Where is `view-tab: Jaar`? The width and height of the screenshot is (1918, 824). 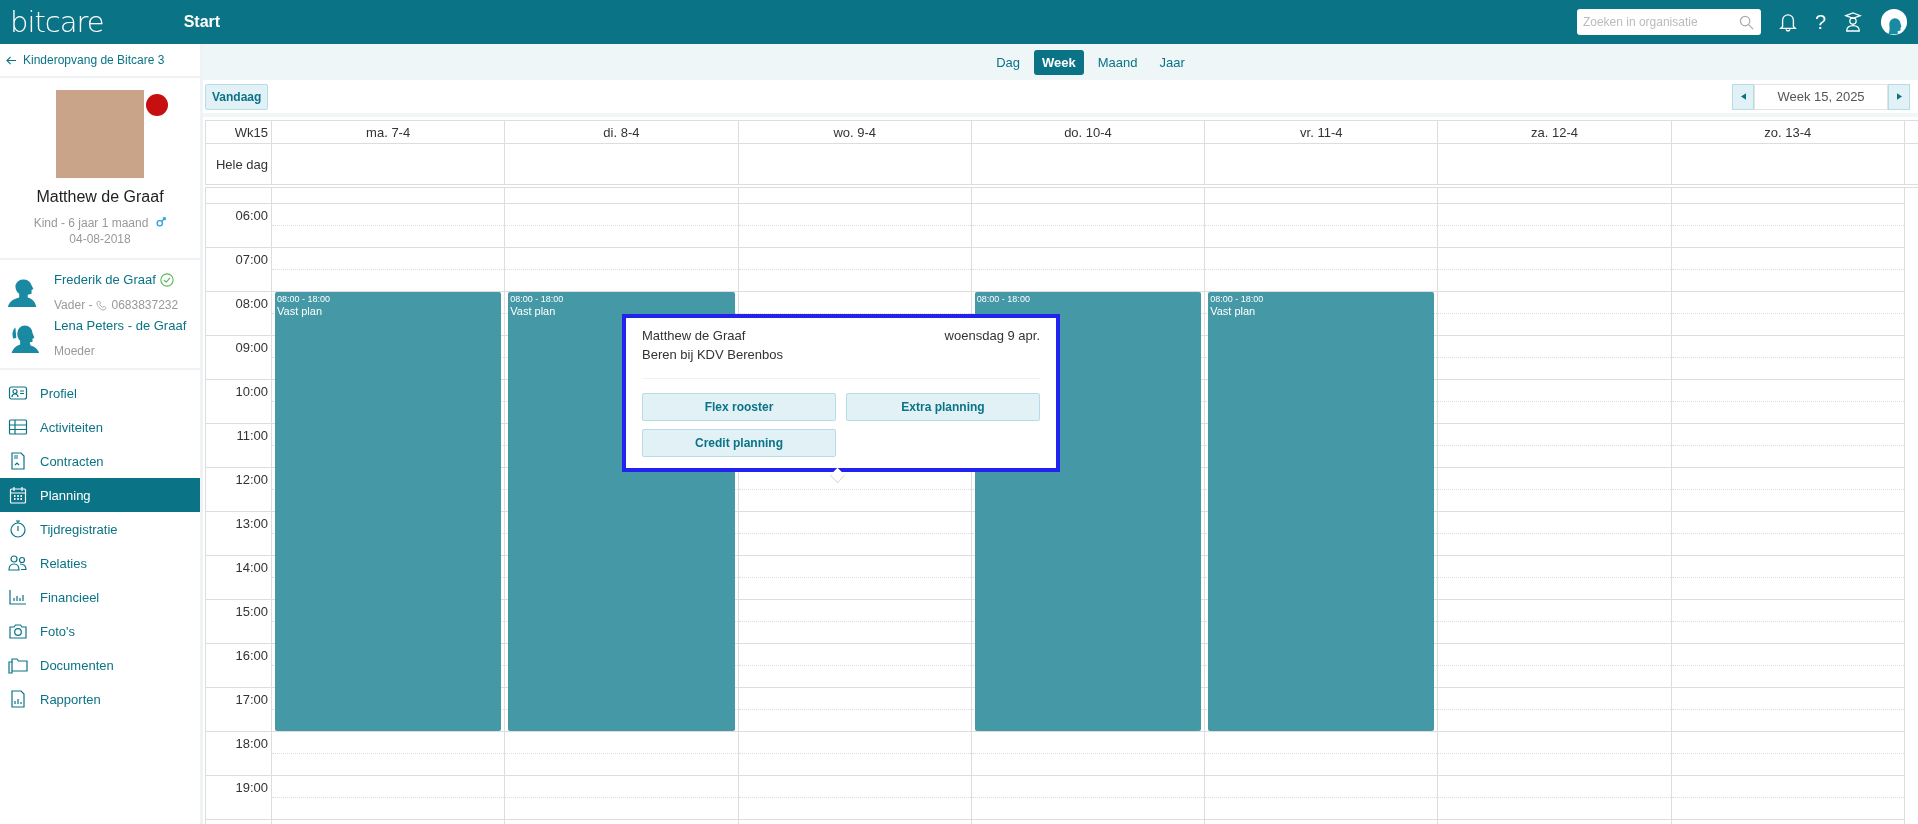
view-tab: Jaar is located at coordinates (1172, 62).